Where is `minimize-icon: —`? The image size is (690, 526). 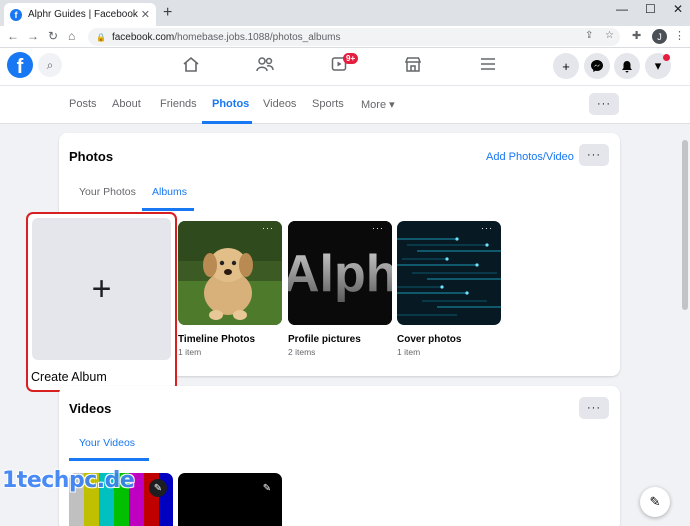
minimize-icon: — is located at coordinates (622, 9).